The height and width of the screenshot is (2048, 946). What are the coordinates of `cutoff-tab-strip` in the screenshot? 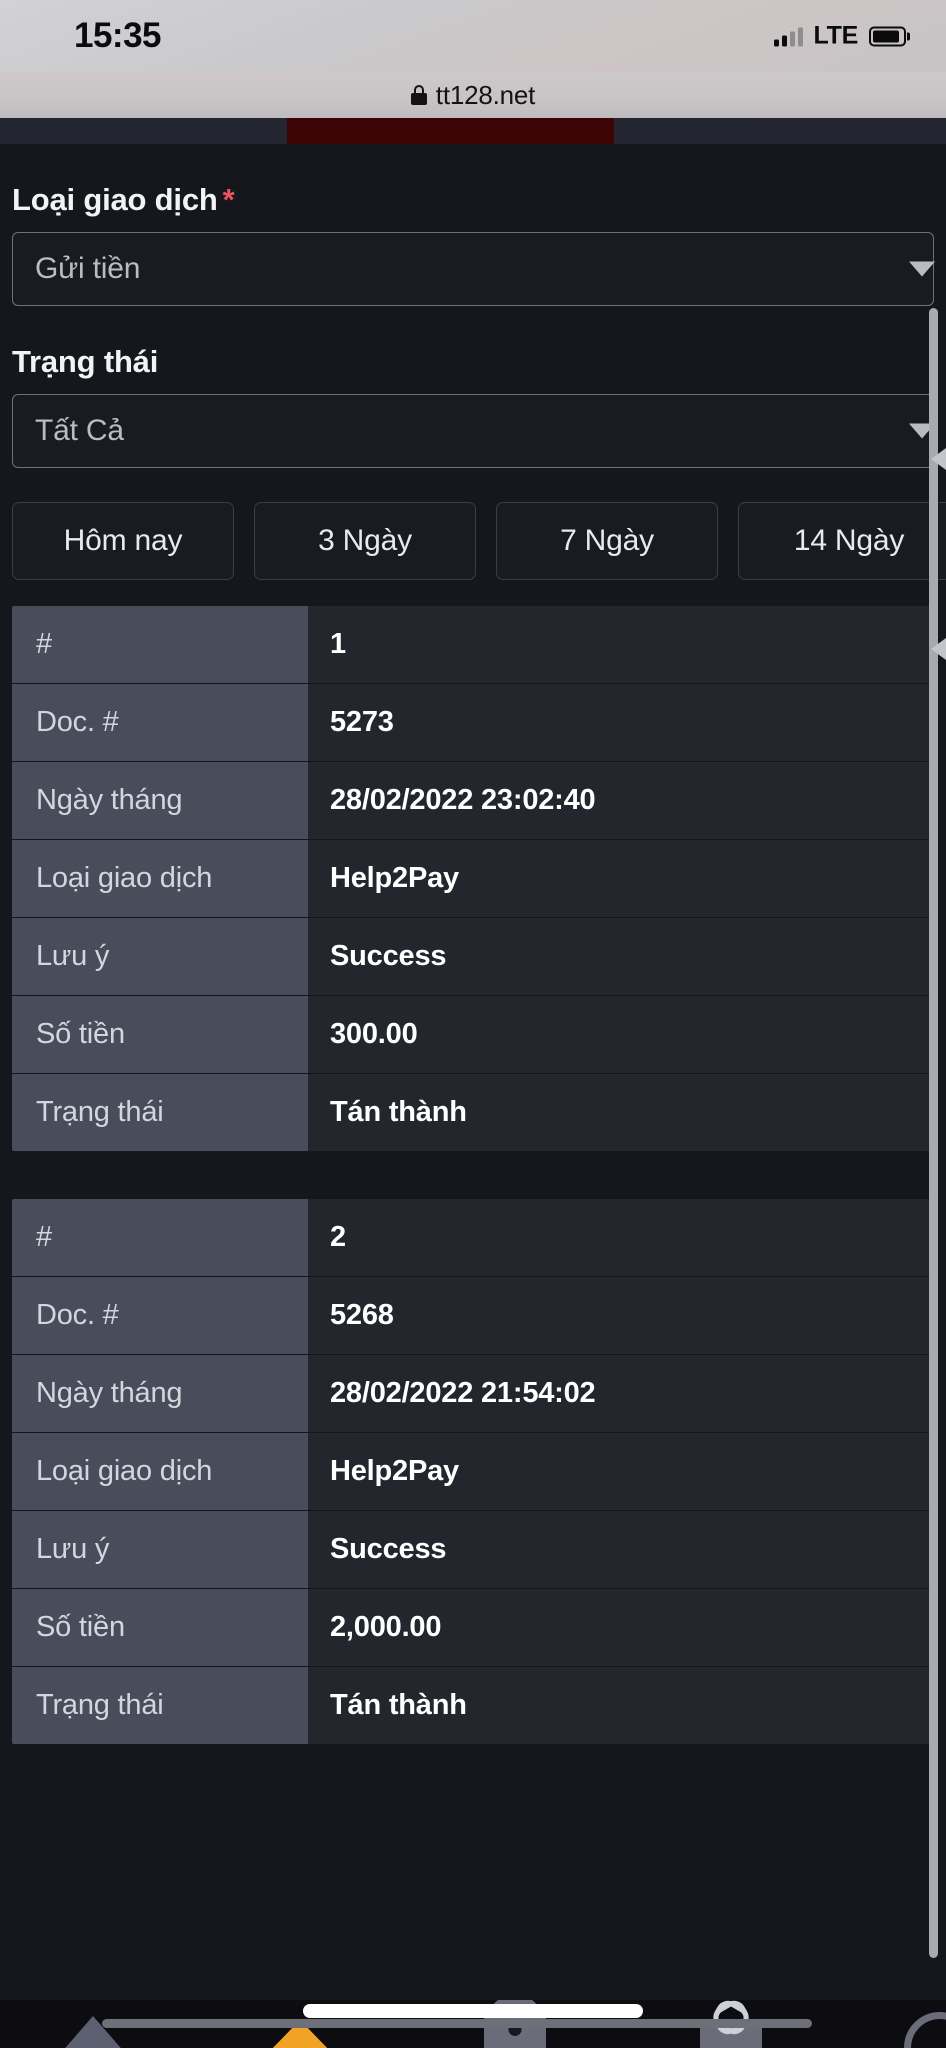 It's located at (473, 131).